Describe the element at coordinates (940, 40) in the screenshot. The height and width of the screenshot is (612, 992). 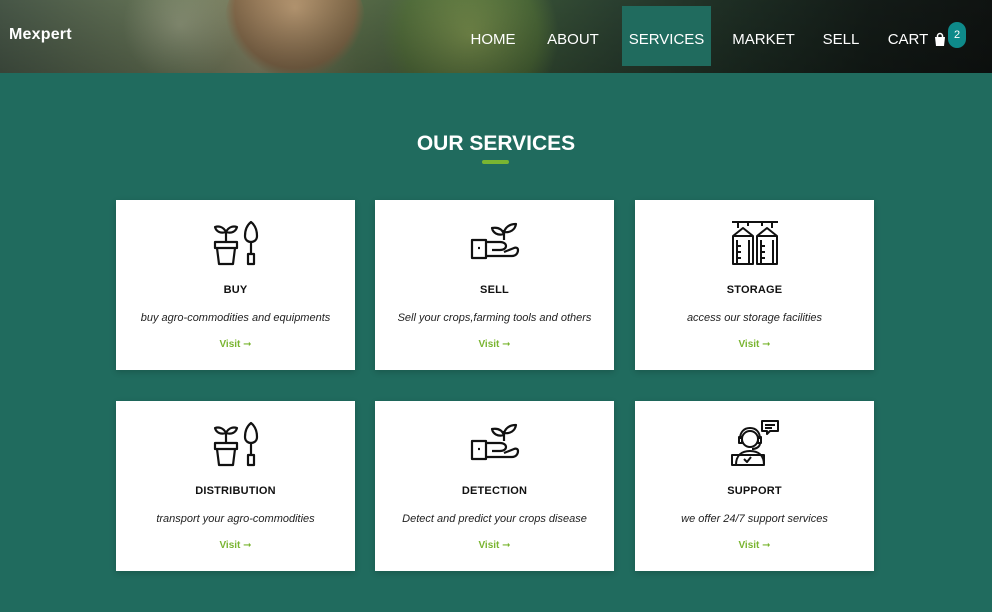
I see `shopping-bag-icon` at that location.